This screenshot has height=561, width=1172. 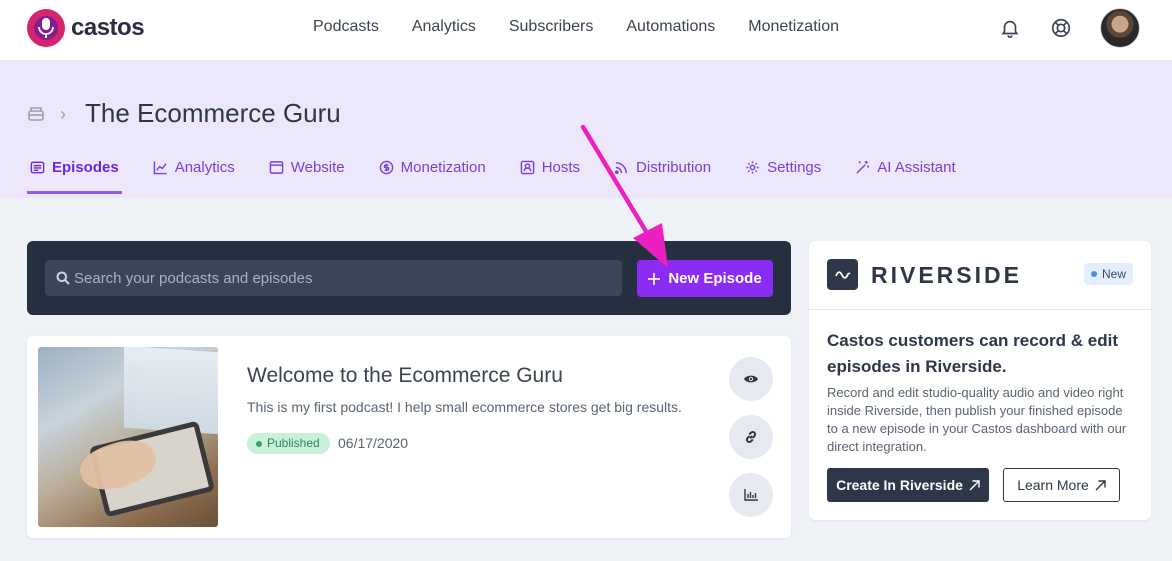 I want to click on riverside-logo, so click(x=842, y=274).